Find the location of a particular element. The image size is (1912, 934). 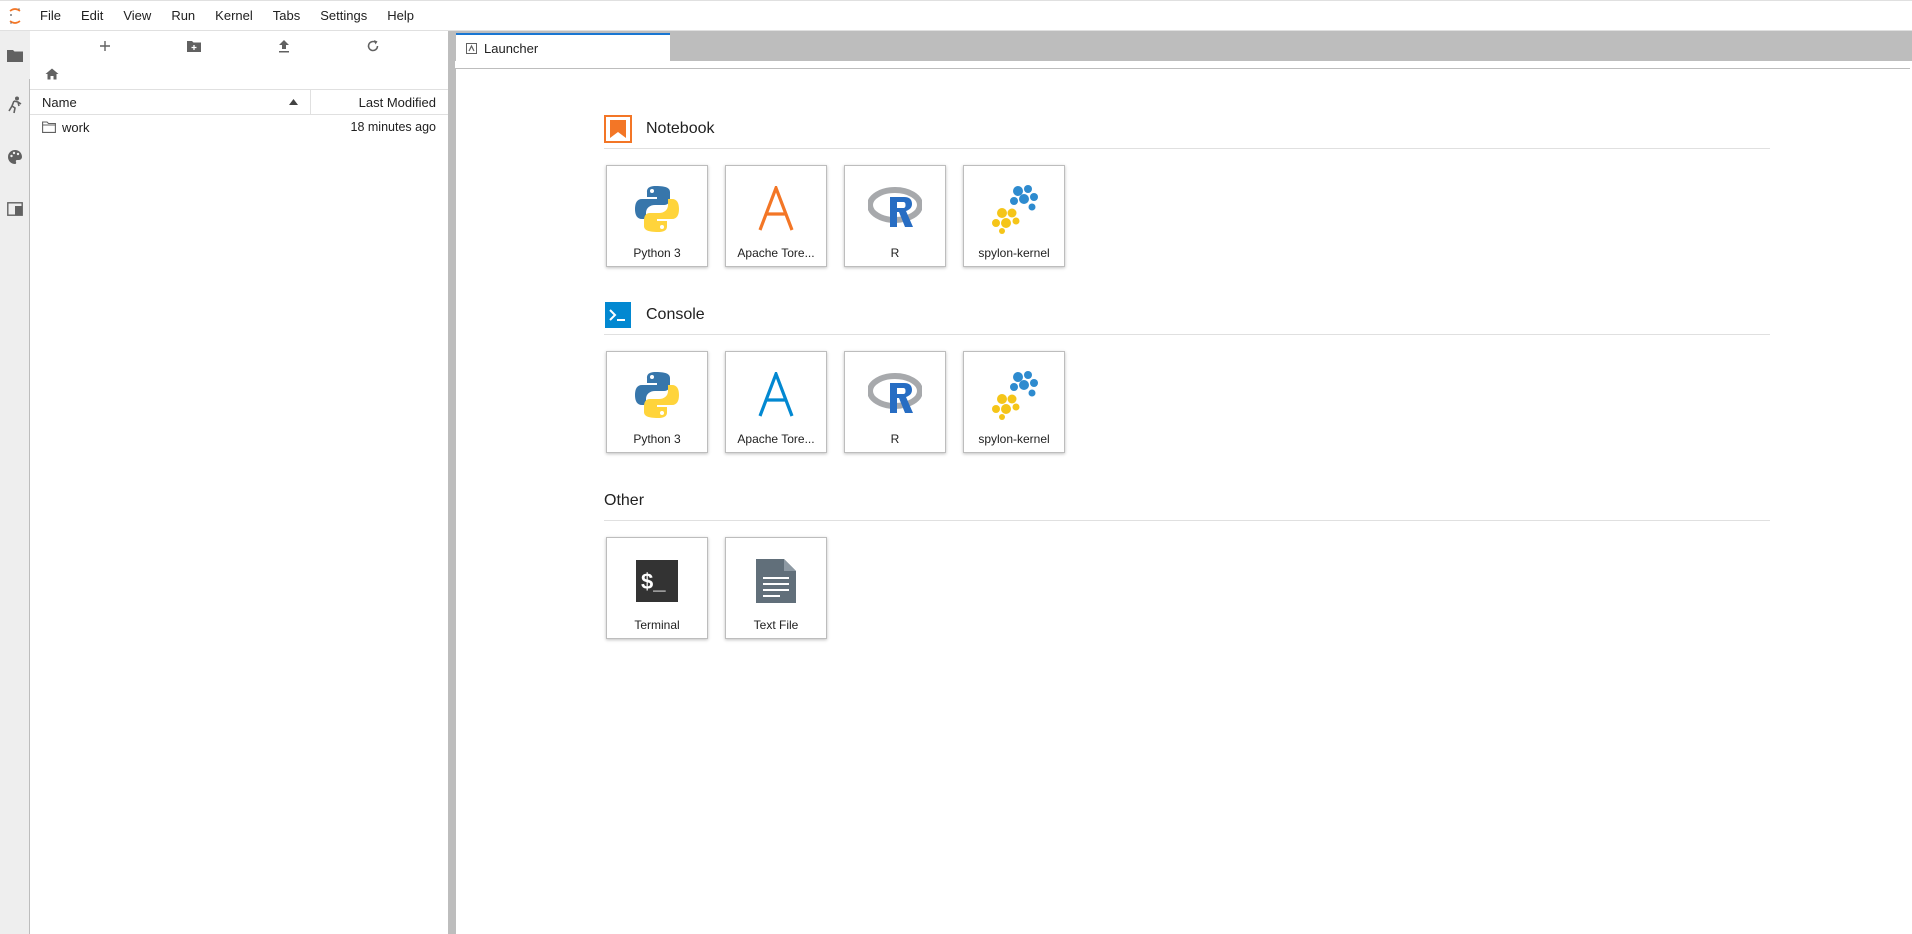

other-section: Other $_ Terminal Text File is located at coordinates (1187, 560).